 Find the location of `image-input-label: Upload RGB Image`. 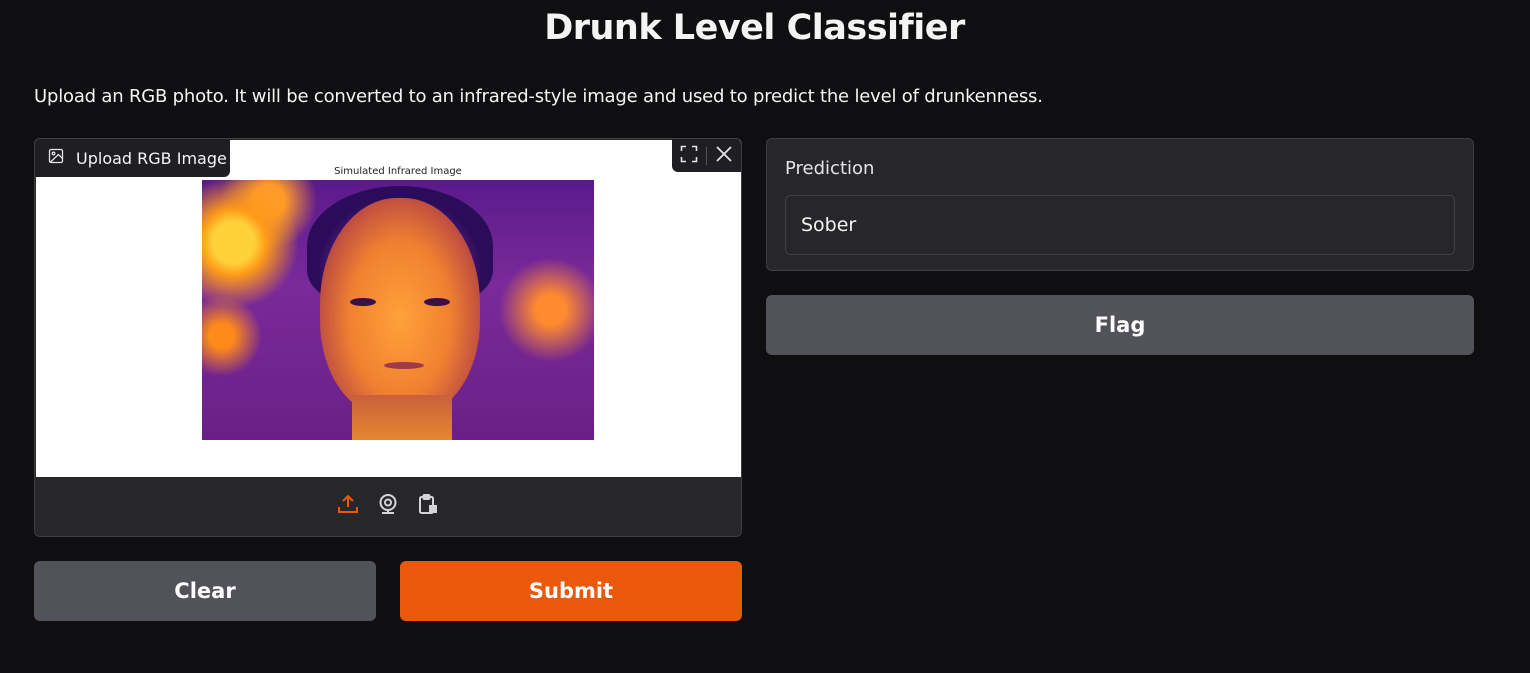

image-input-label: Upload RGB Image is located at coordinates (132, 158).